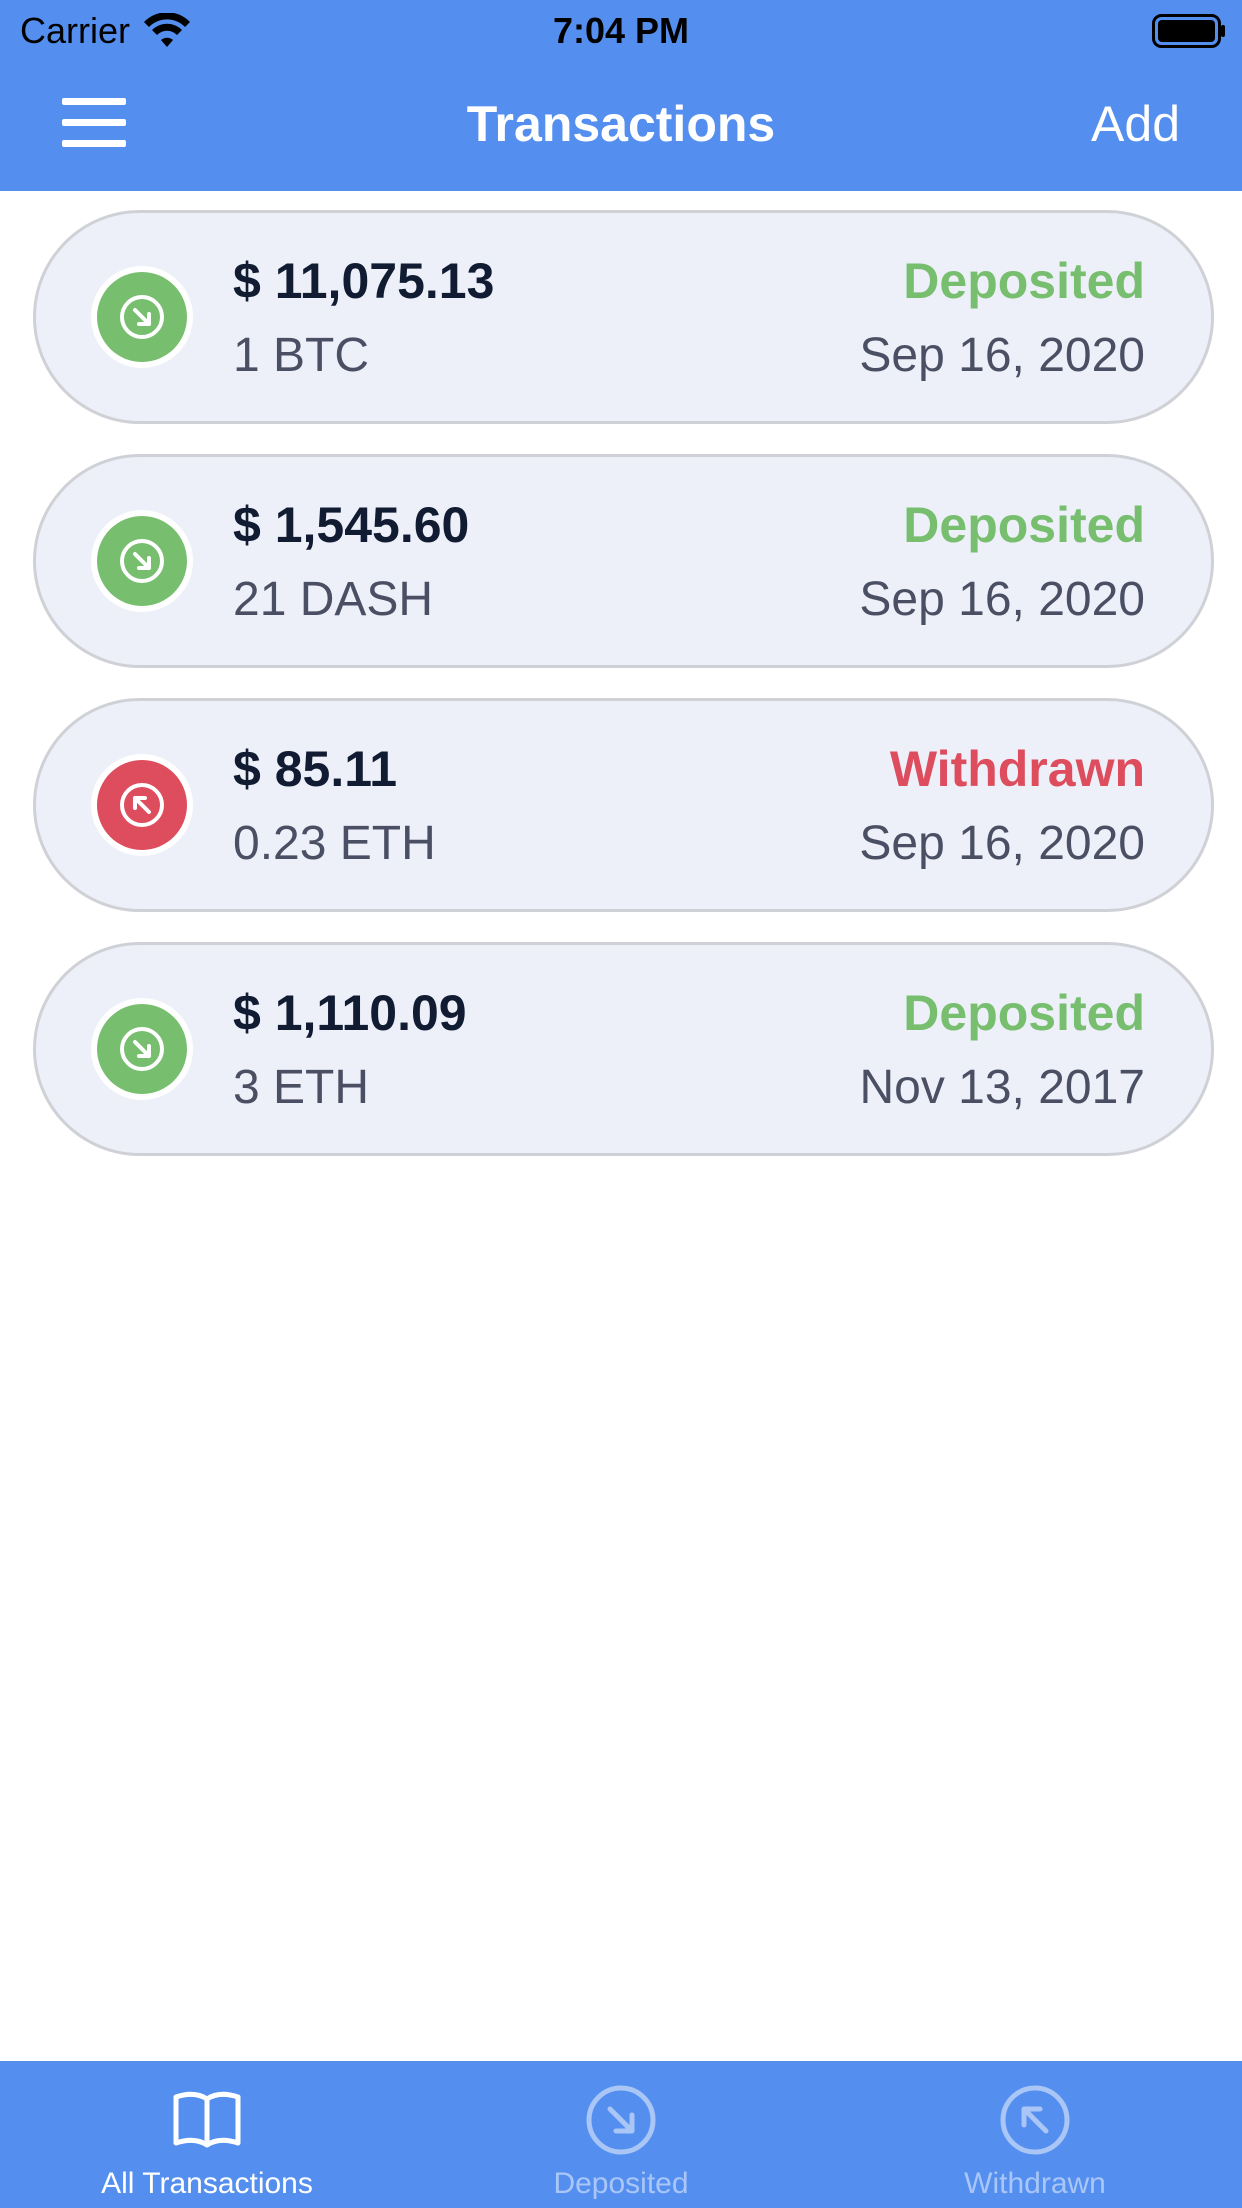  I want to click on arrow-up-left-icon, so click(142, 805).